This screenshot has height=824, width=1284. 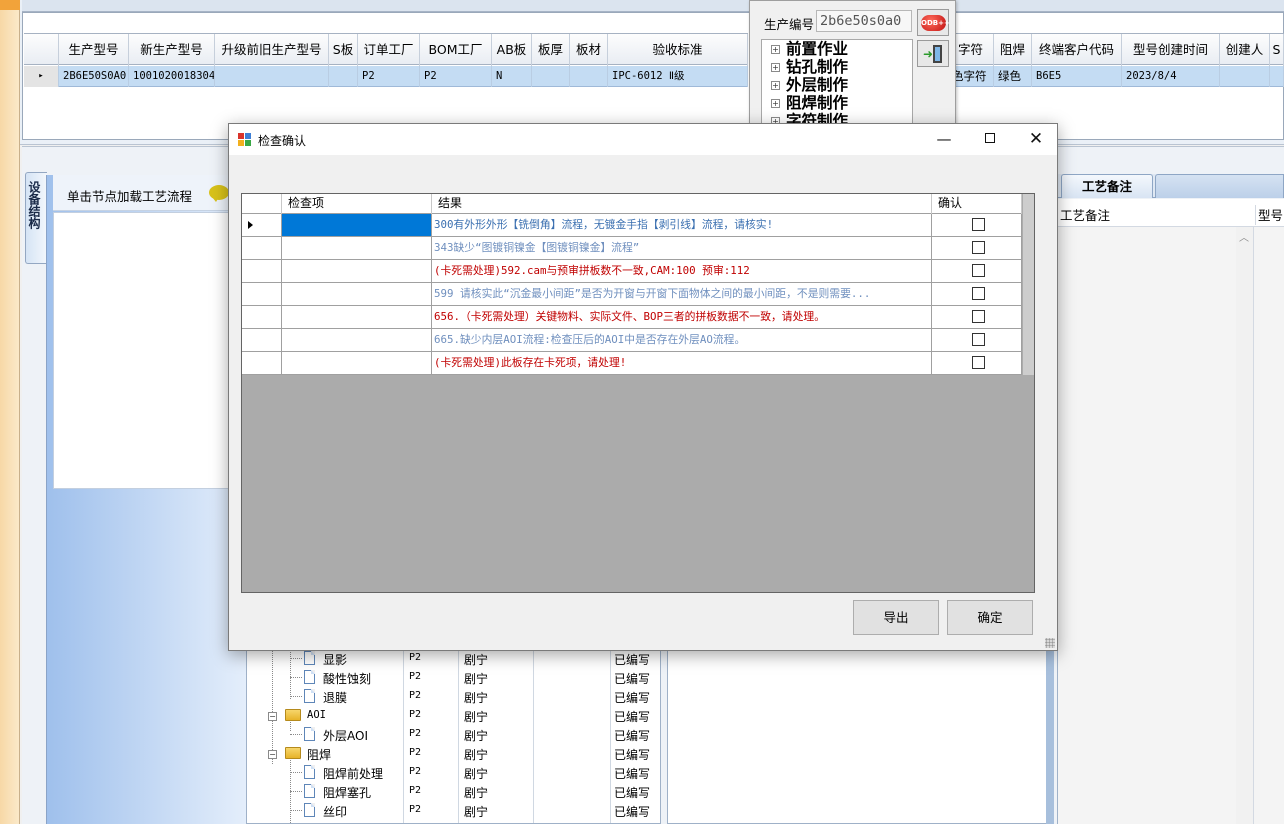 I want to click on col-header: 生产型号, so click(x=94, y=50).